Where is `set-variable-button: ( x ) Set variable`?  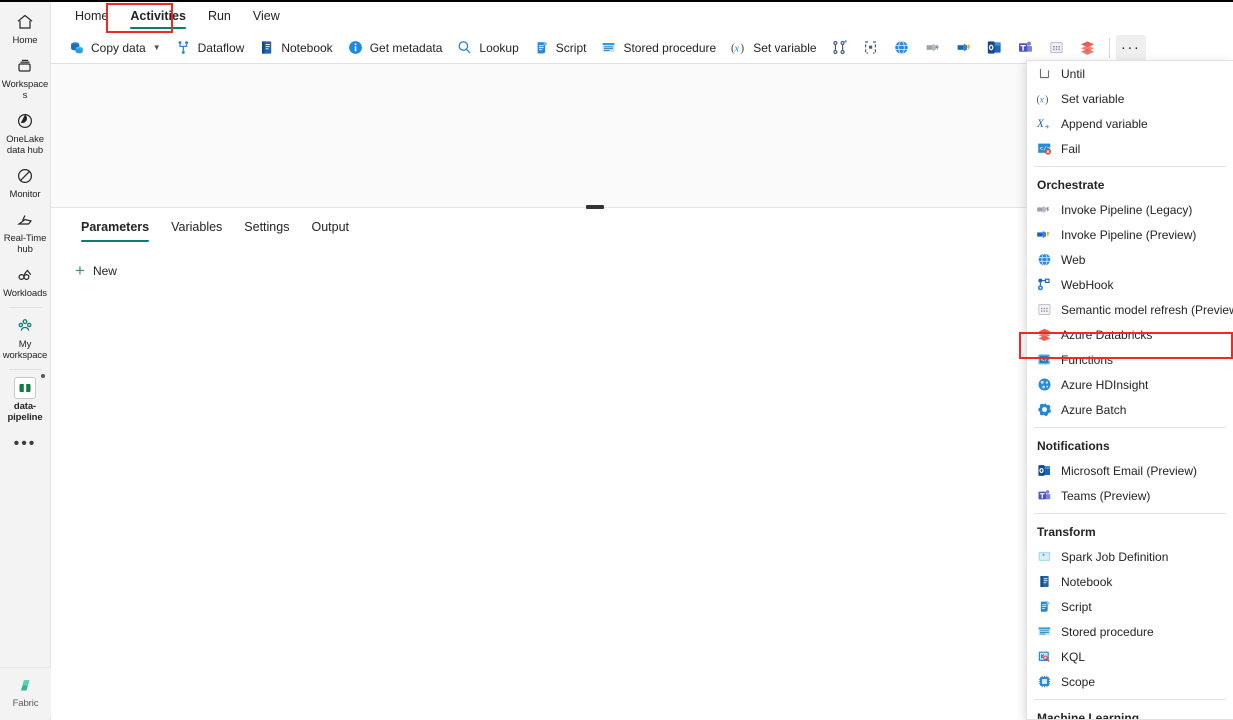 set-variable-button: ( x ) Set variable is located at coordinates (773, 48).